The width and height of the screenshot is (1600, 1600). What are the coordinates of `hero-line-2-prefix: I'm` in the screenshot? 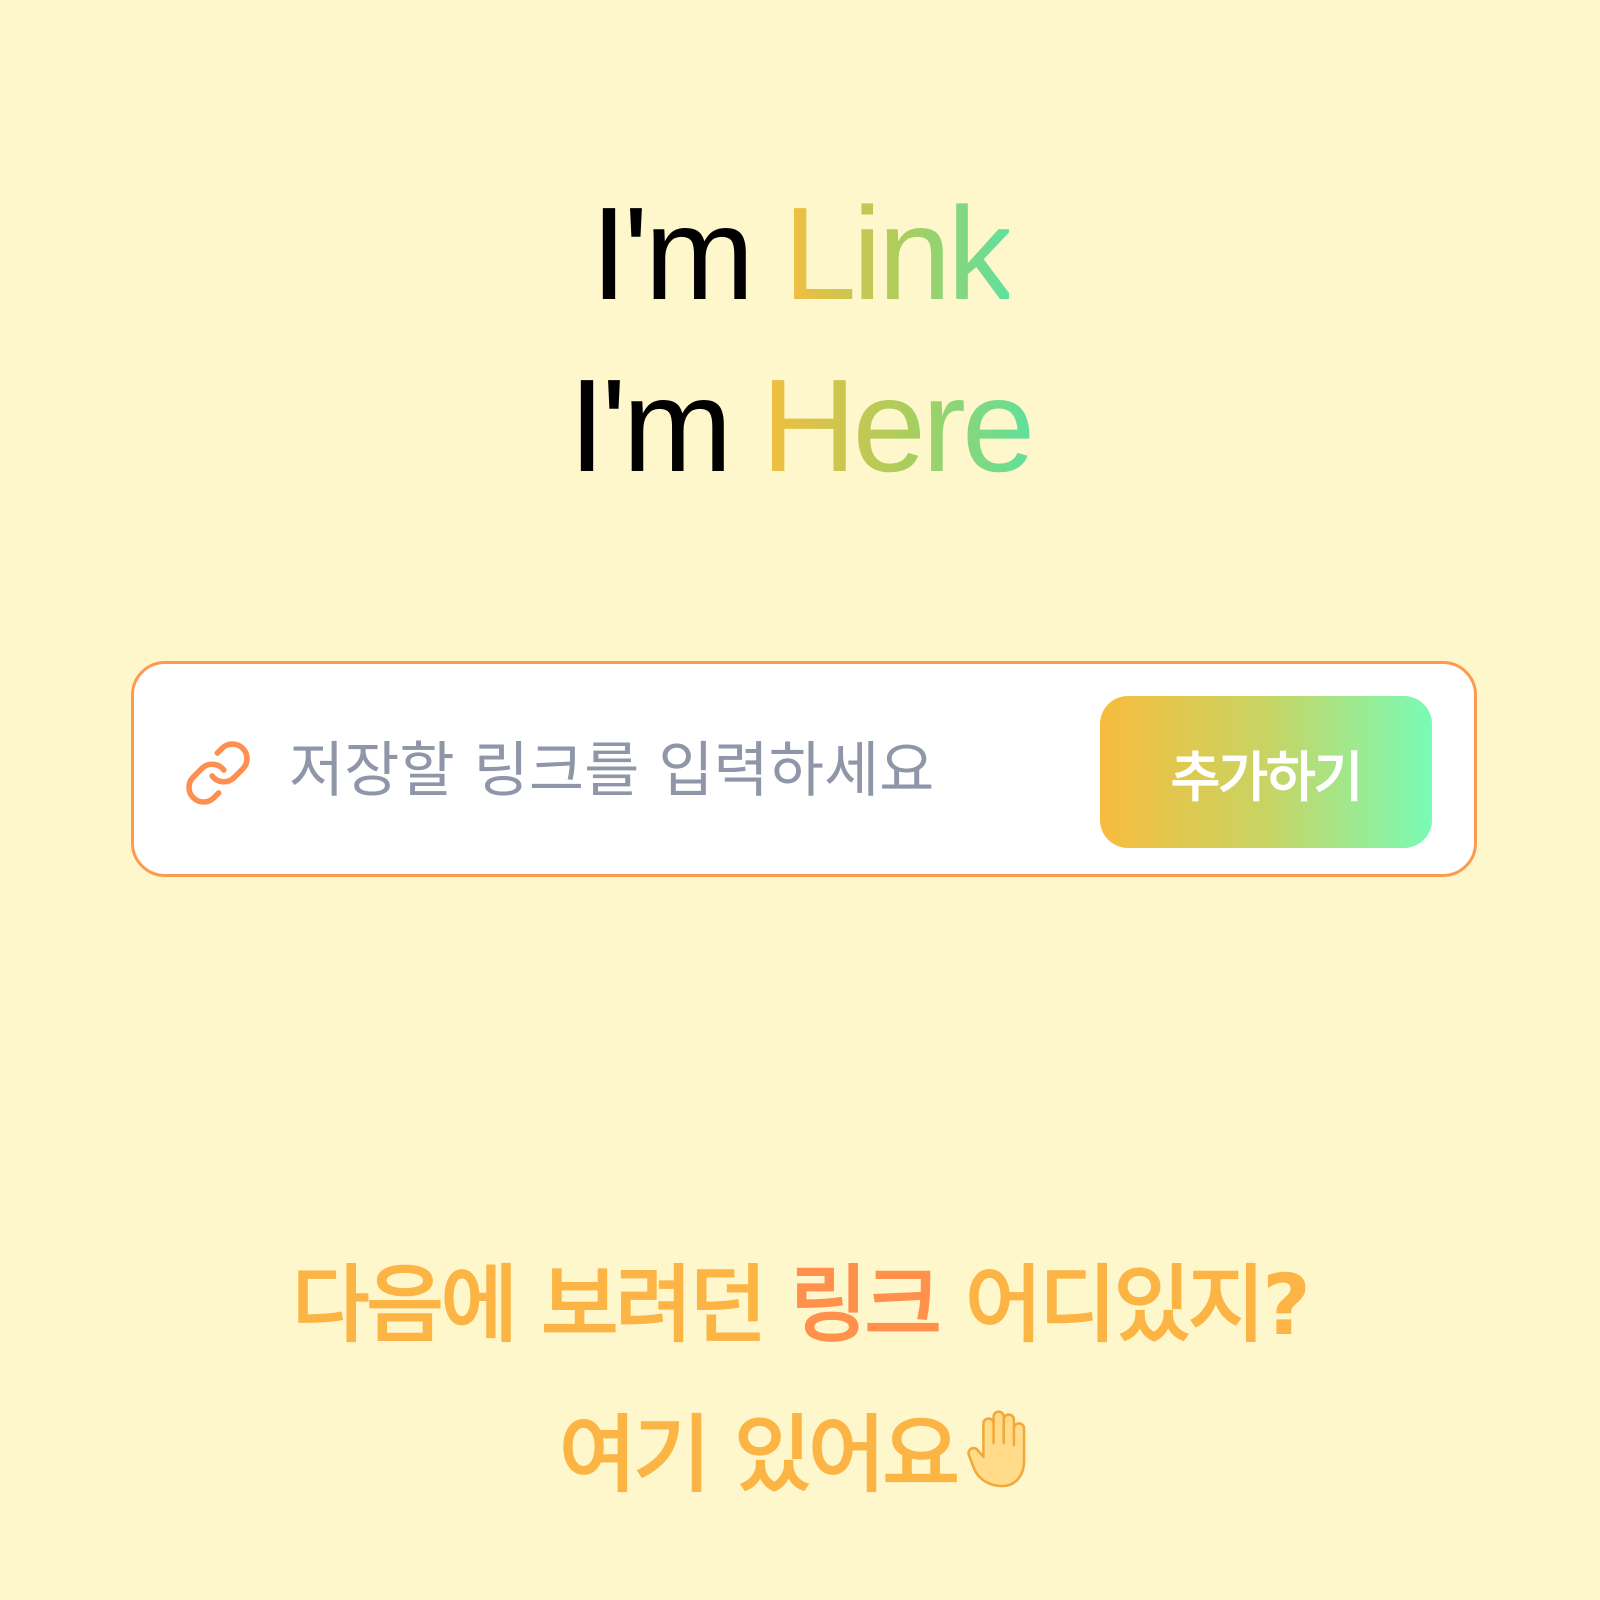 It's located at (650, 425).